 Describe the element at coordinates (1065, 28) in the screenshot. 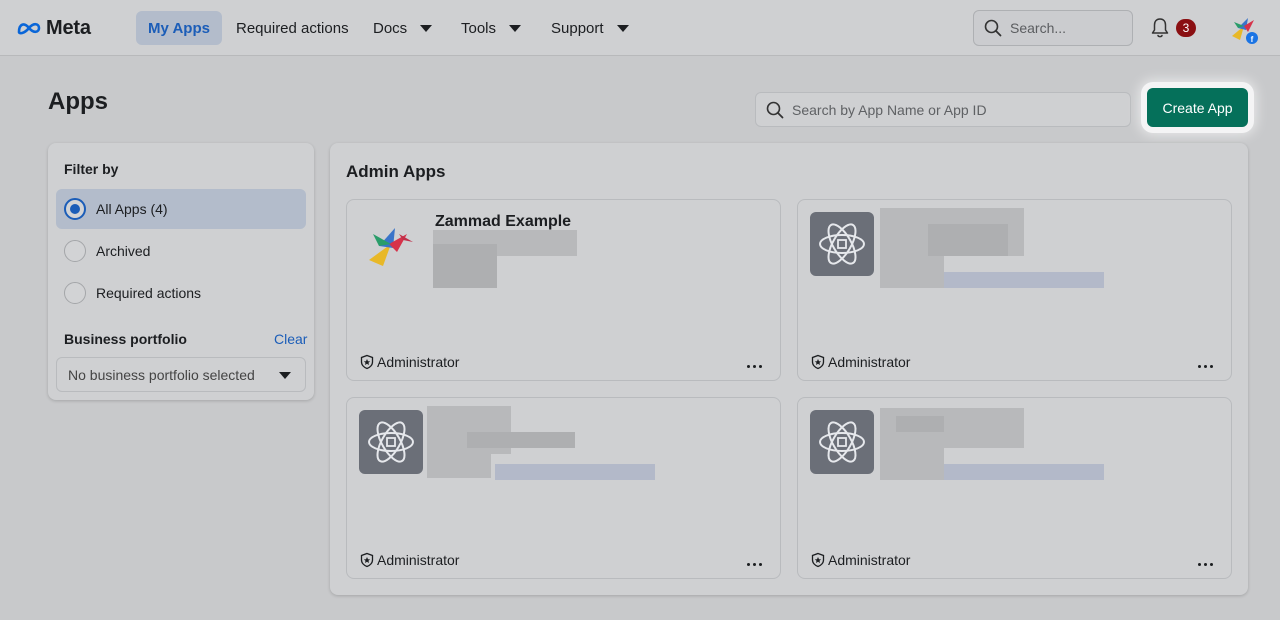

I see `top-search-input` at that location.